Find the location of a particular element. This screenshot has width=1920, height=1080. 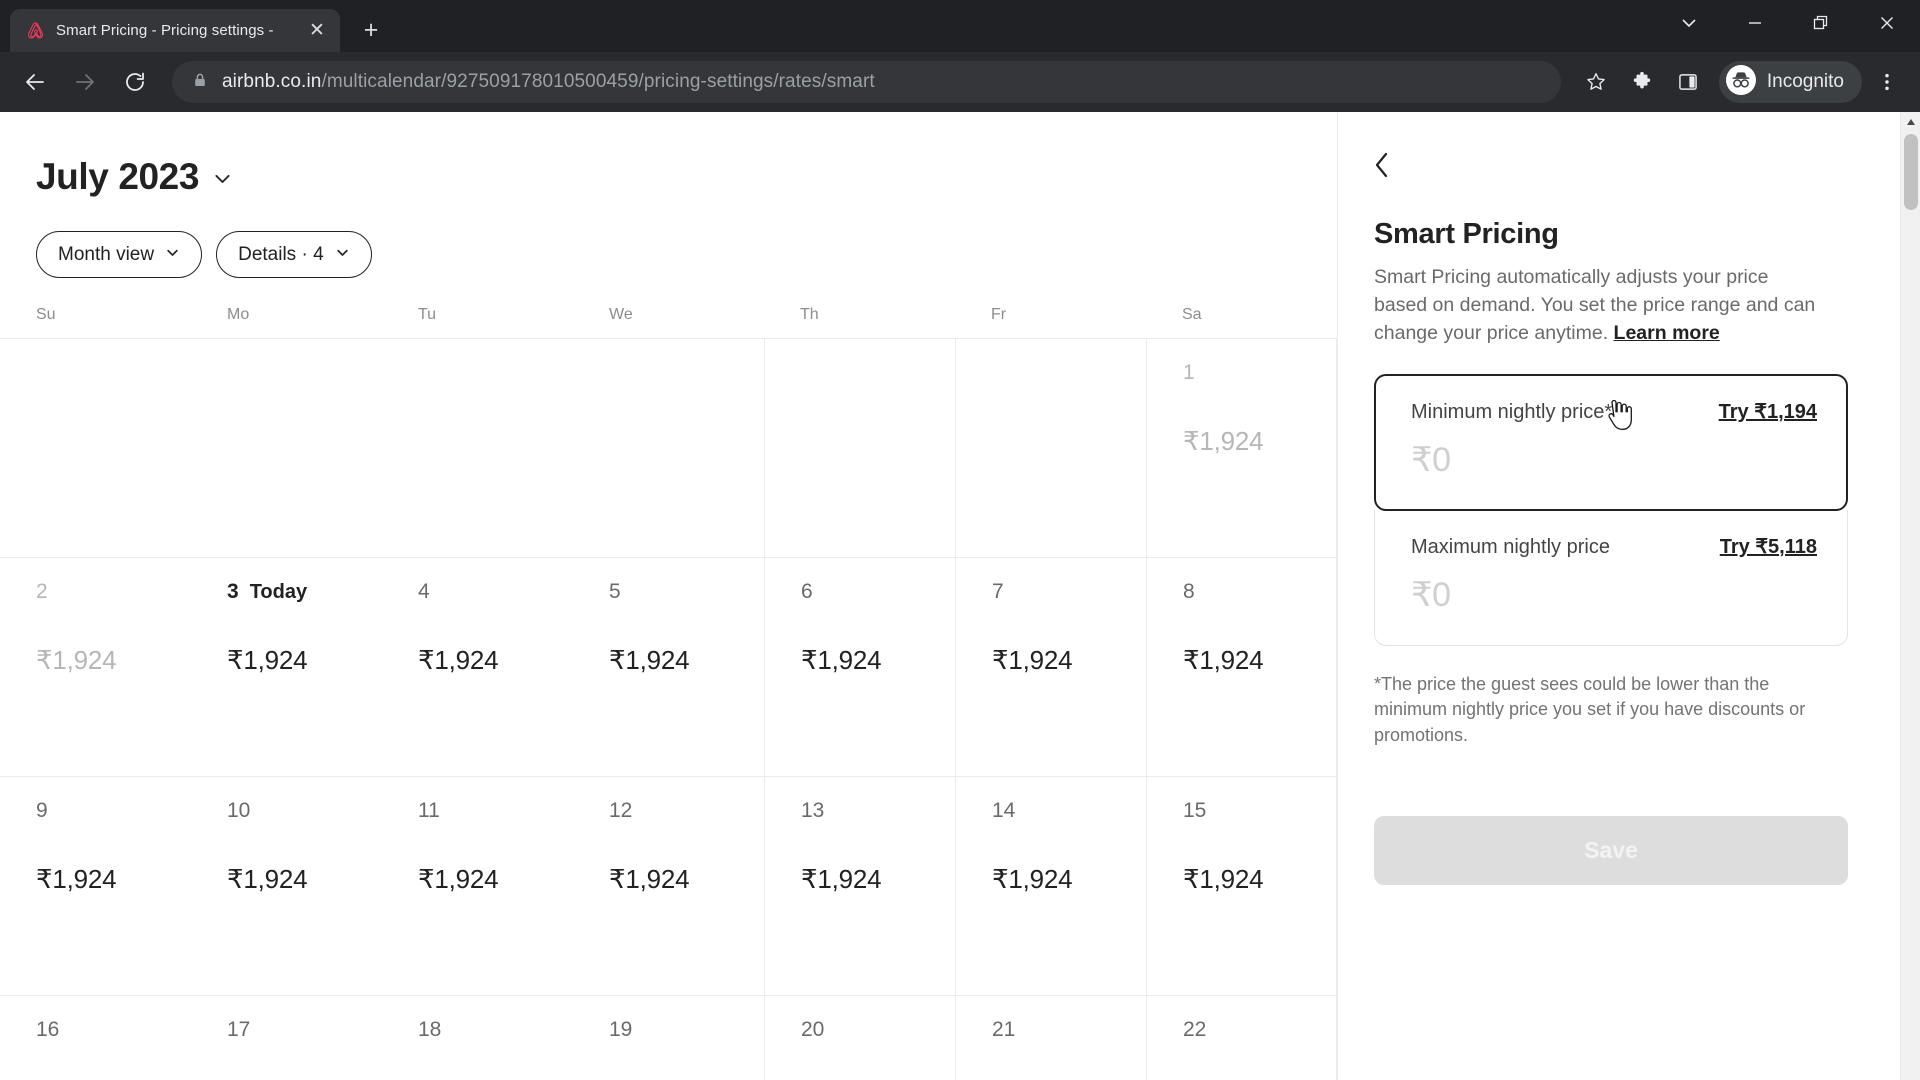

learn-more-link: Learn more is located at coordinates (1667, 333).